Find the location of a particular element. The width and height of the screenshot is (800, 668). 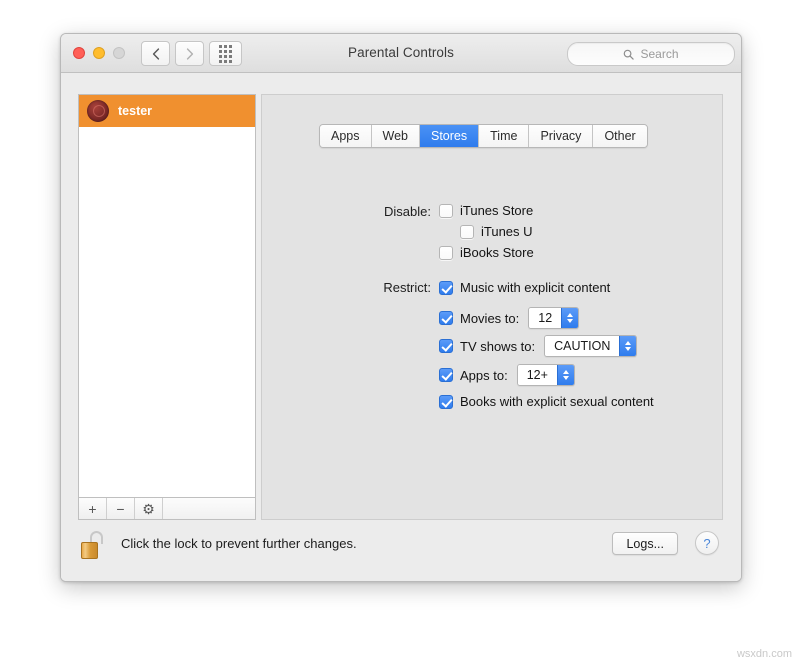

minus-icon: − is located at coordinates (120, 508).